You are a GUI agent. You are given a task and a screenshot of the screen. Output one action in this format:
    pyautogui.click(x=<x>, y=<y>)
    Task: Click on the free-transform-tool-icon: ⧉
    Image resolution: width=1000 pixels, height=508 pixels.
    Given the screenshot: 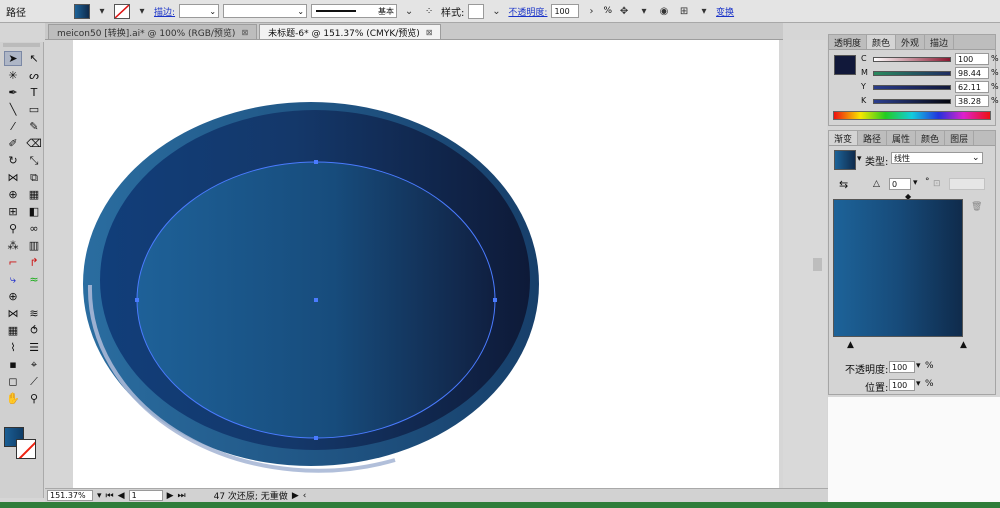 What is the action you would take?
    pyautogui.click(x=34, y=177)
    